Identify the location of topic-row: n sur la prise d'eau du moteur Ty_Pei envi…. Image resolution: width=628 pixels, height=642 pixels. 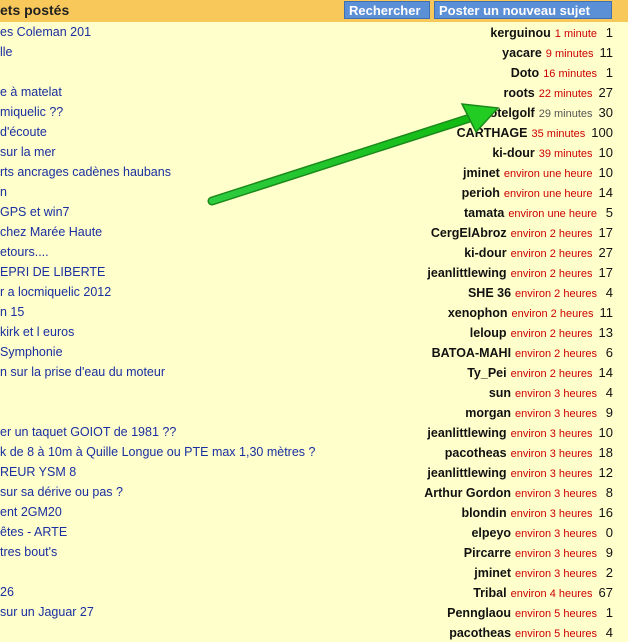
(314, 372).